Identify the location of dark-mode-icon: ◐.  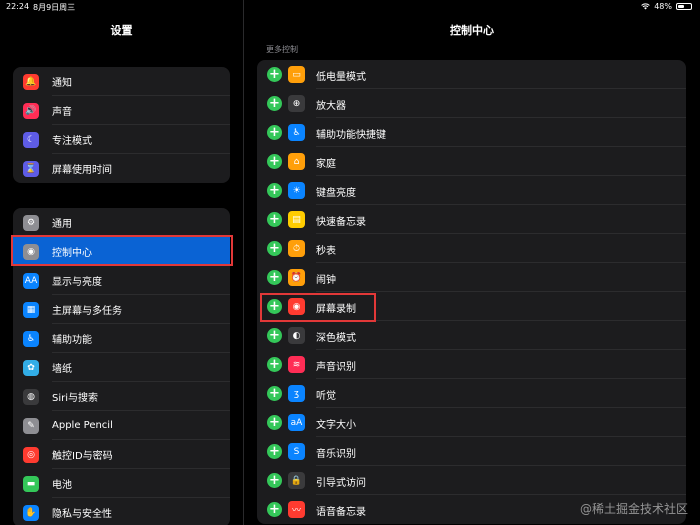
(296, 335).